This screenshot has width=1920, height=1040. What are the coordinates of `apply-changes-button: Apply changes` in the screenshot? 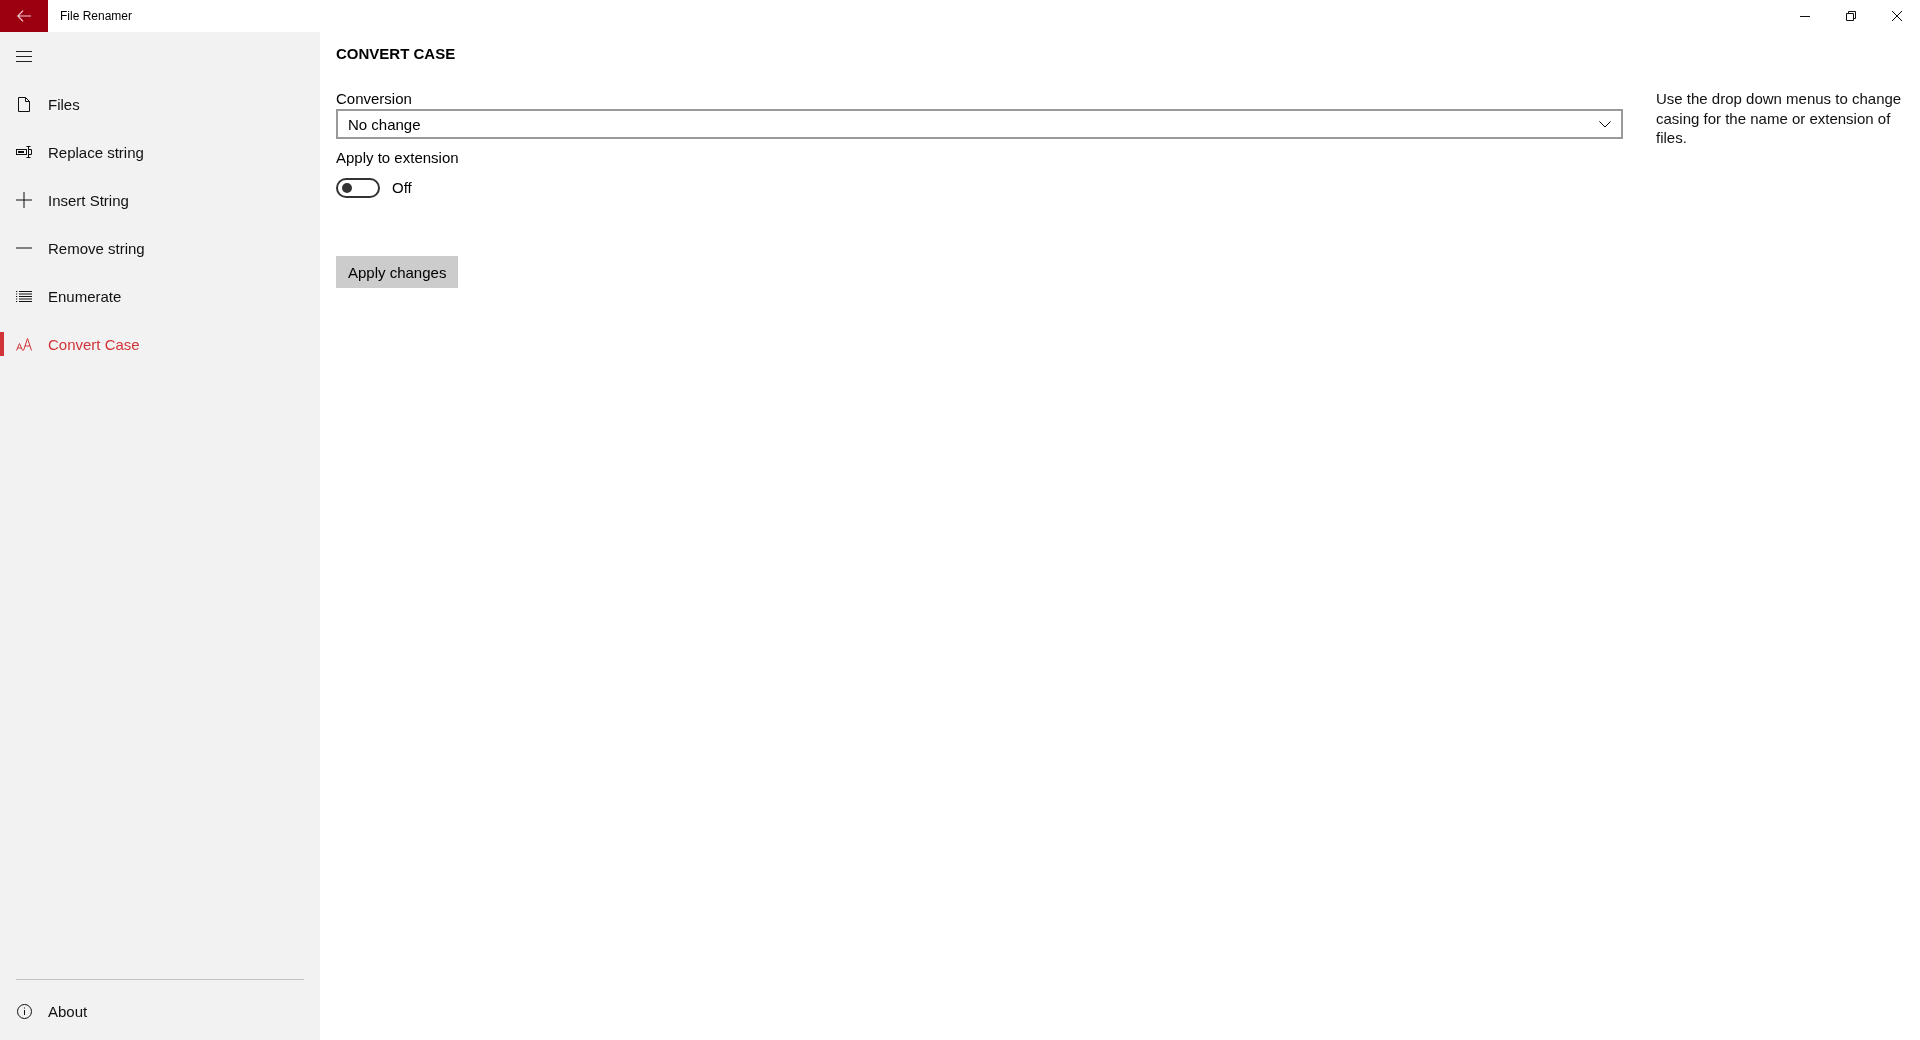 It's located at (397, 272).